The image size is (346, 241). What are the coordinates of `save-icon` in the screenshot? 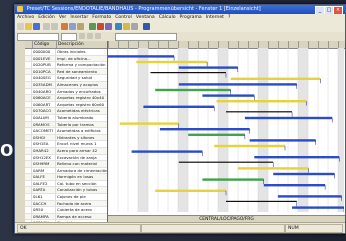 It's located at (36, 26).